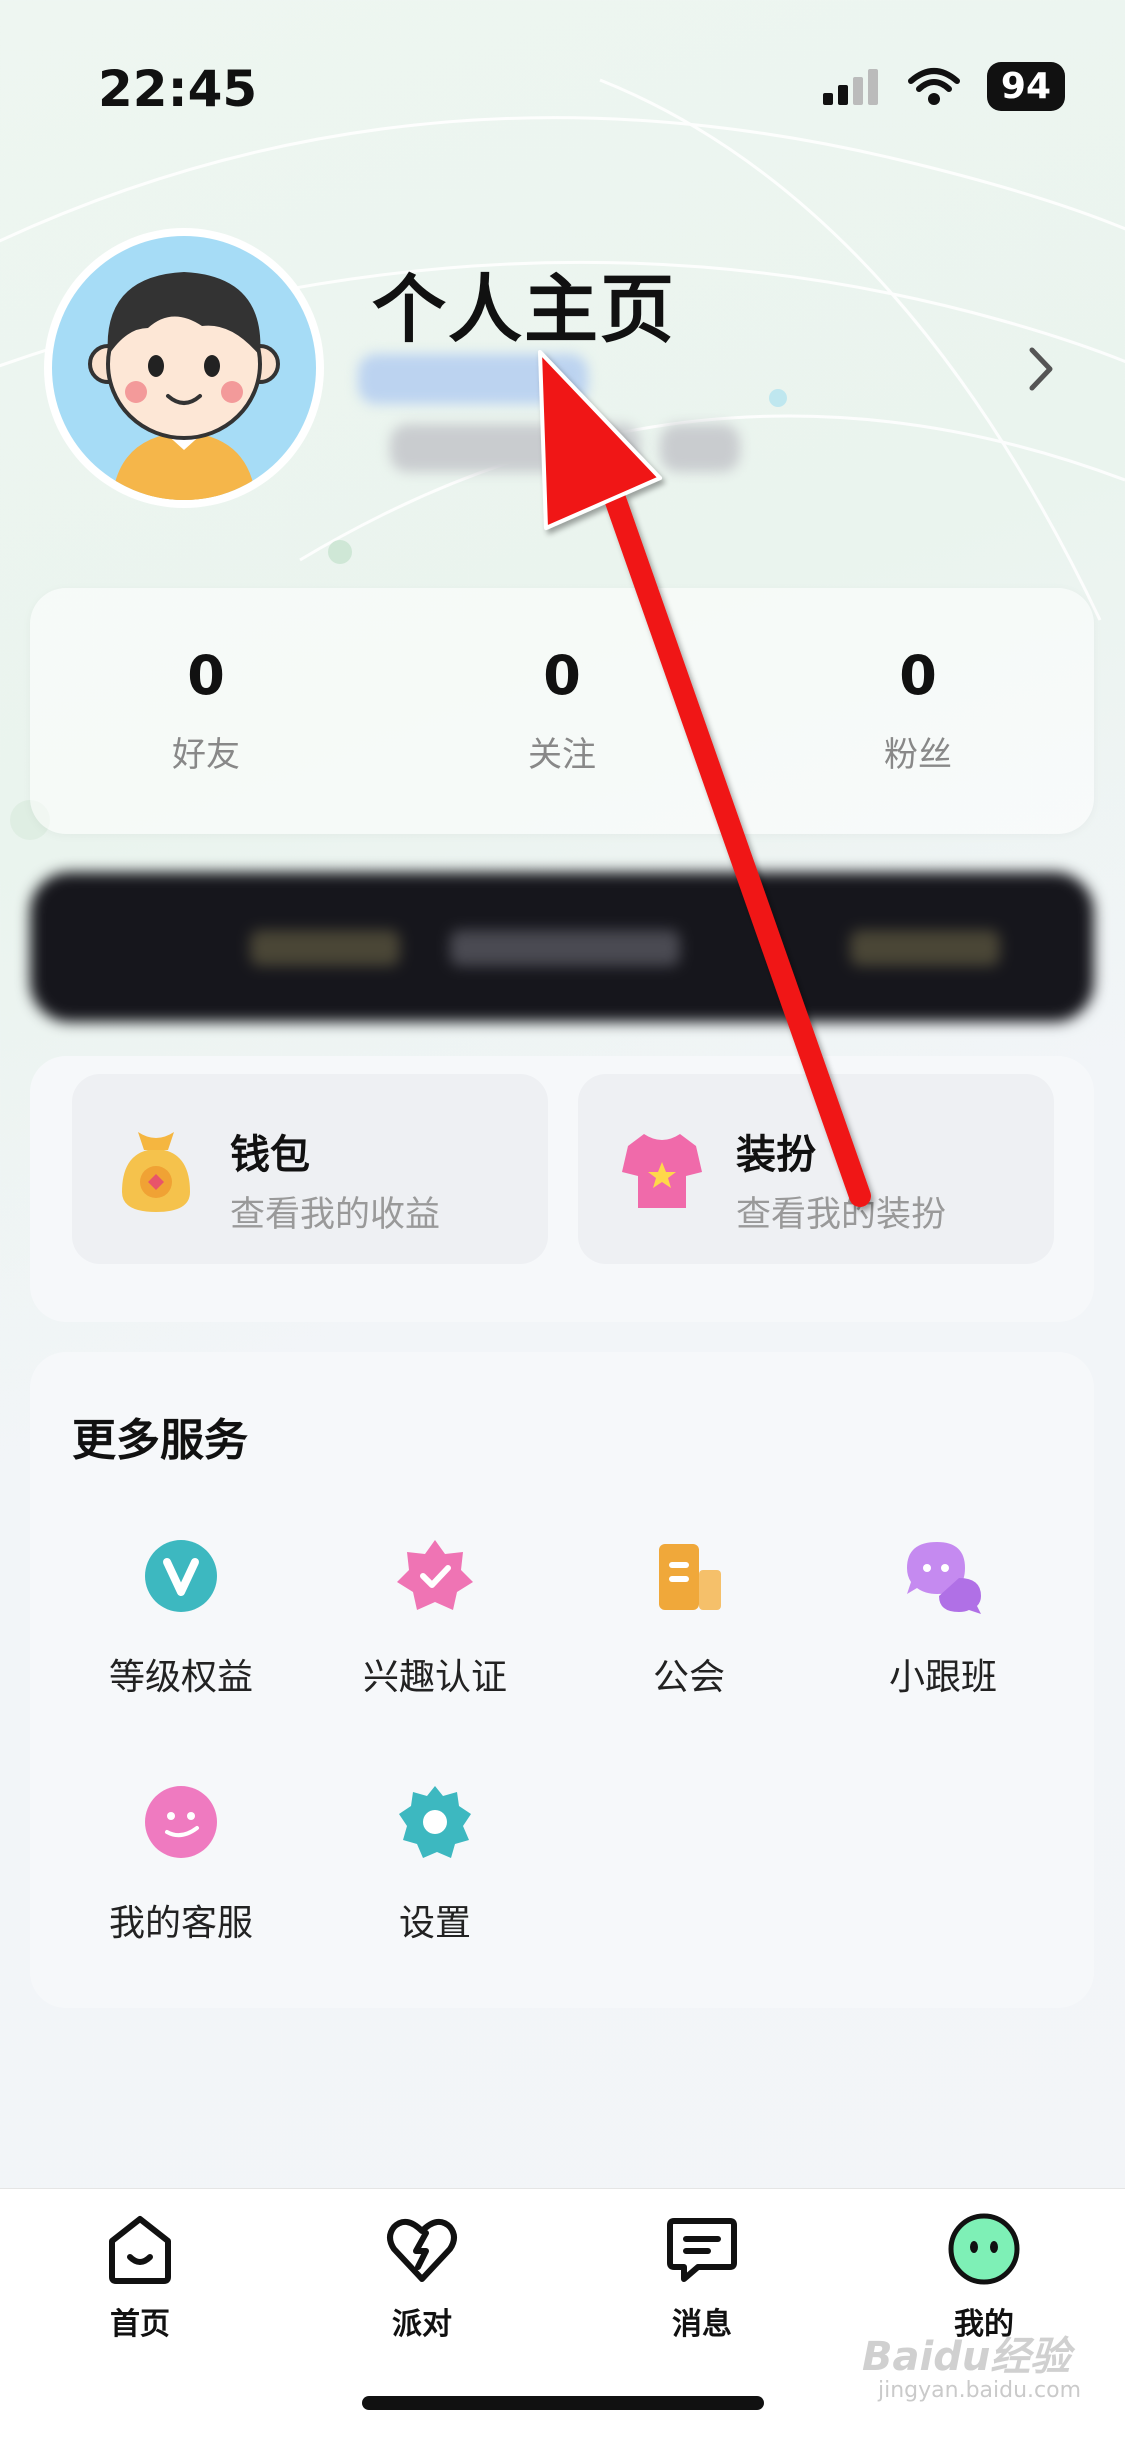 The height and width of the screenshot is (2437, 1125). Describe the element at coordinates (702, 2250) in the screenshot. I see `message-icon` at that location.